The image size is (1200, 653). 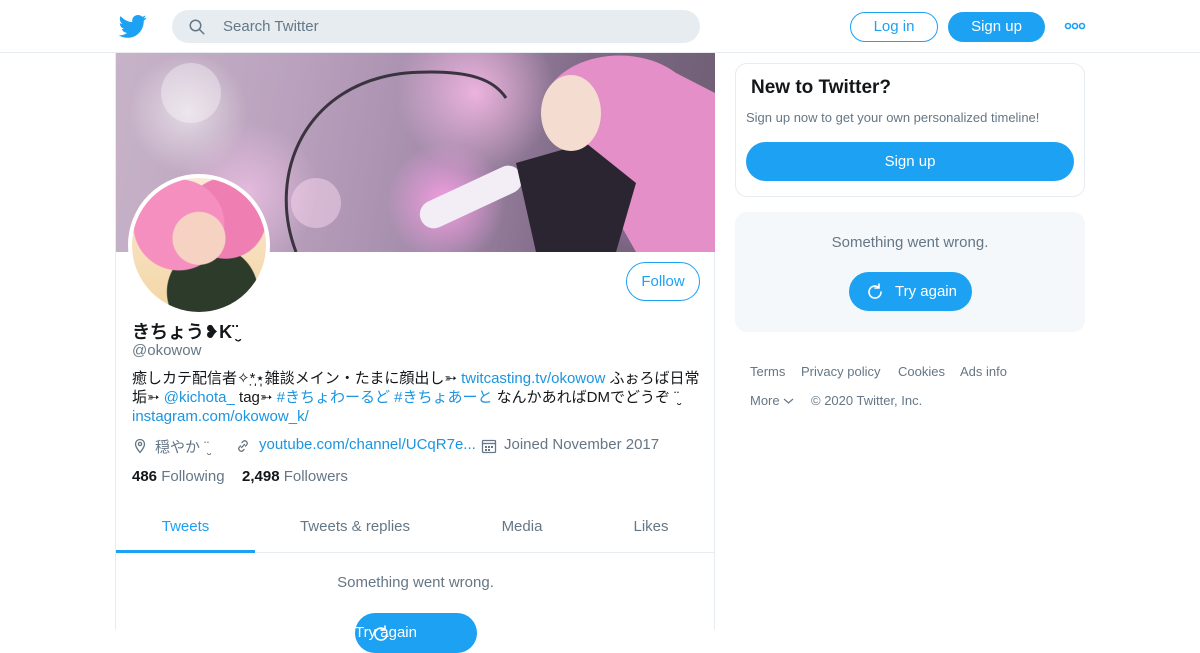 I want to click on profile-name: きちょう❥K¨̮, so click(x=185, y=332).